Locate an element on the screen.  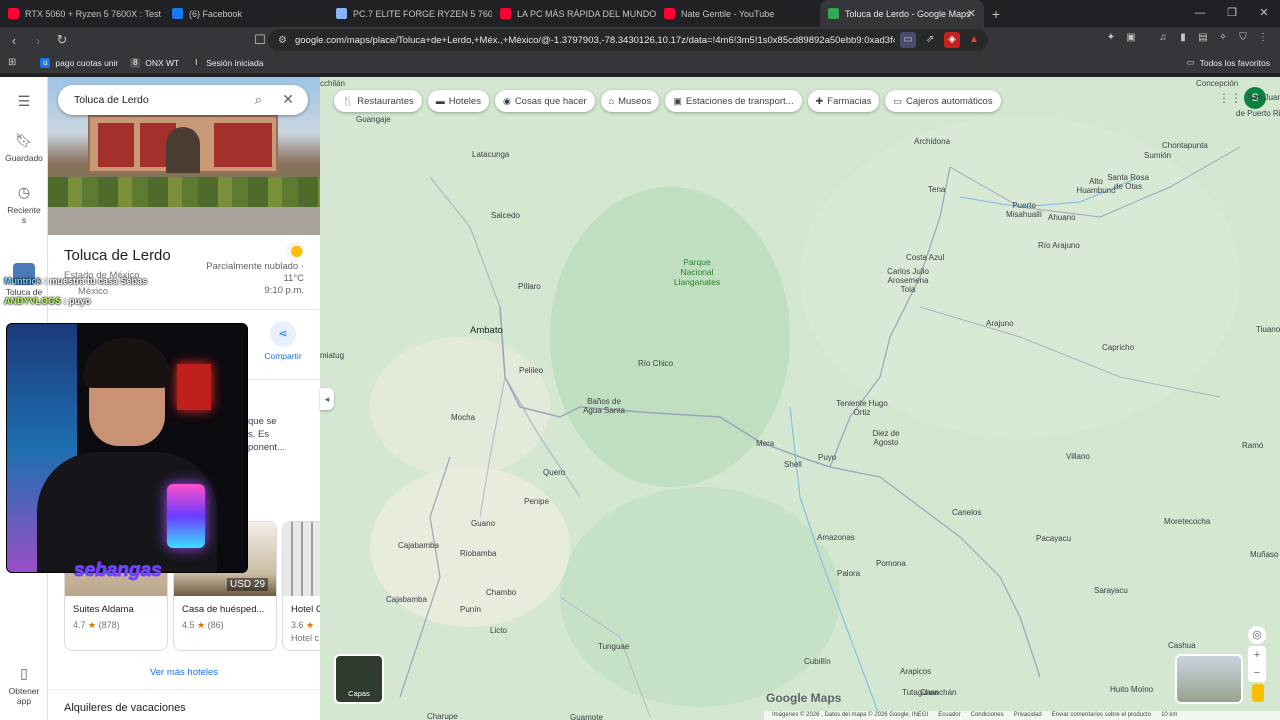
map-place-label: Tunguae is located at coordinates (613, 646).